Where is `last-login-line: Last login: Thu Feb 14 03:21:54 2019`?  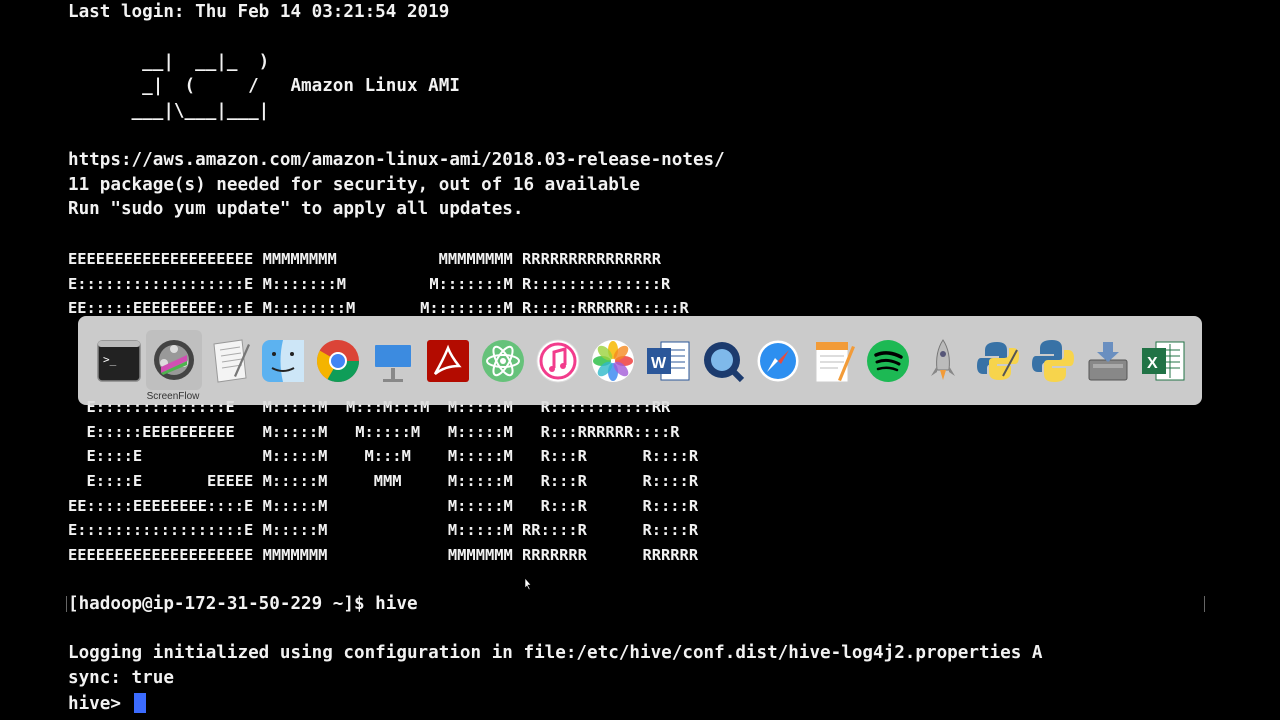
last-login-line: Last login: Thu Feb 14 03:21:54 2019 is located at coordinates (259, 12).